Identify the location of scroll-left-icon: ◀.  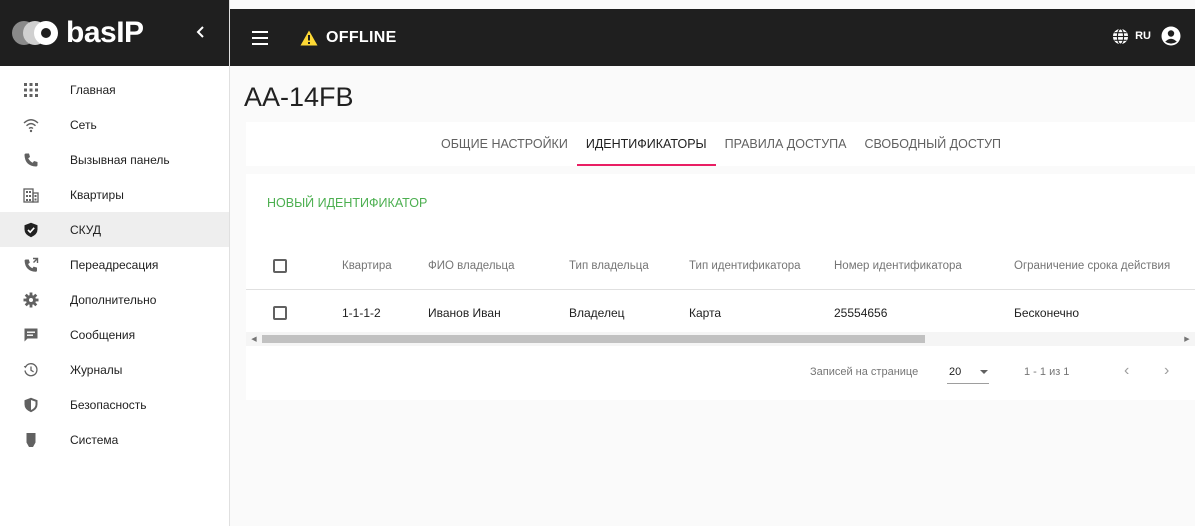
(254, 339).